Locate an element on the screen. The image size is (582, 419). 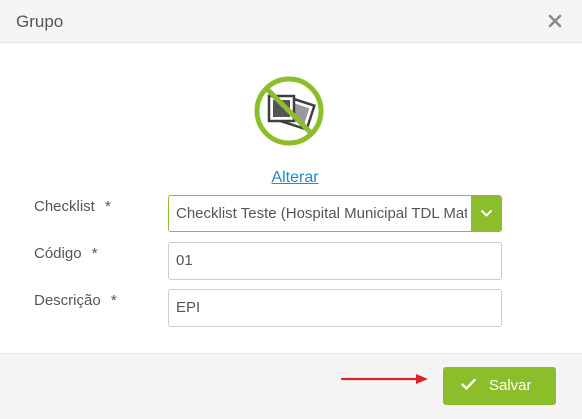
modal-header: Grupo is located at coordinates (291, 21).